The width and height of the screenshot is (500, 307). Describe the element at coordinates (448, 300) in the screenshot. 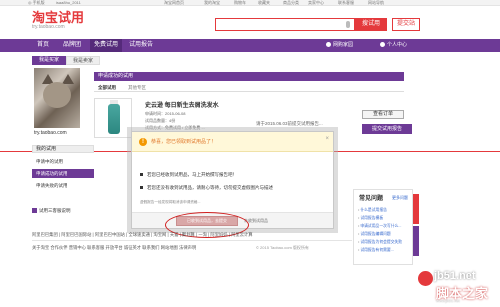

I see `watermark-url: www.jb51.net` at that location.